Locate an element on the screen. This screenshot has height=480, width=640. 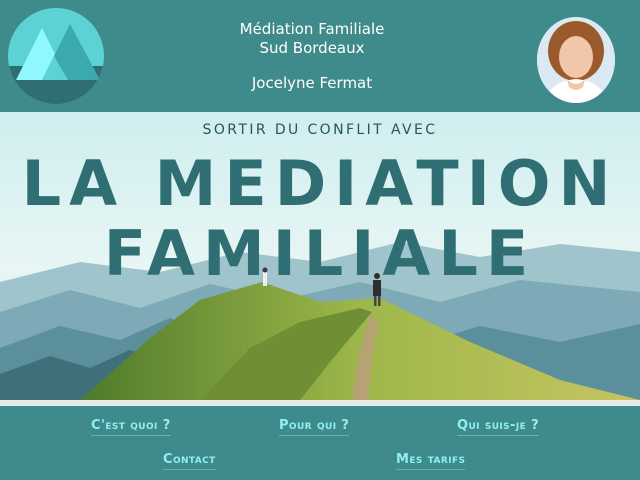
mediator-name: Jocelyne Fermat is located at coordinates (312, 83).